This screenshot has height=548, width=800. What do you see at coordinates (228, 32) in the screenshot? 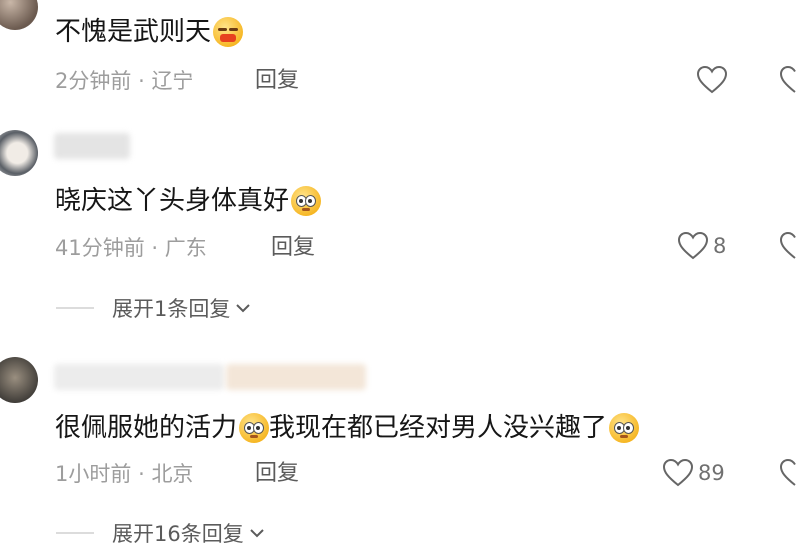
I see `wave-emoji-icon` at bounding box center [228, 32].